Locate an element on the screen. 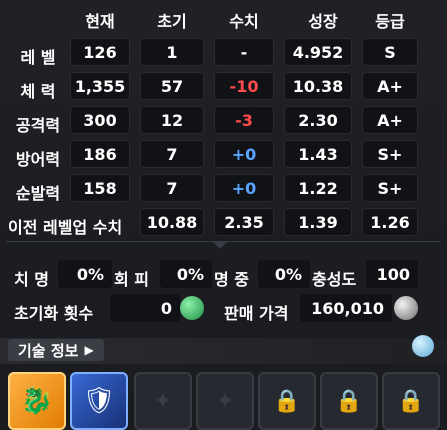 This screenshot has height=430, width=447. skill-slot-2: 🛡 is located at coordinates (99, 401).